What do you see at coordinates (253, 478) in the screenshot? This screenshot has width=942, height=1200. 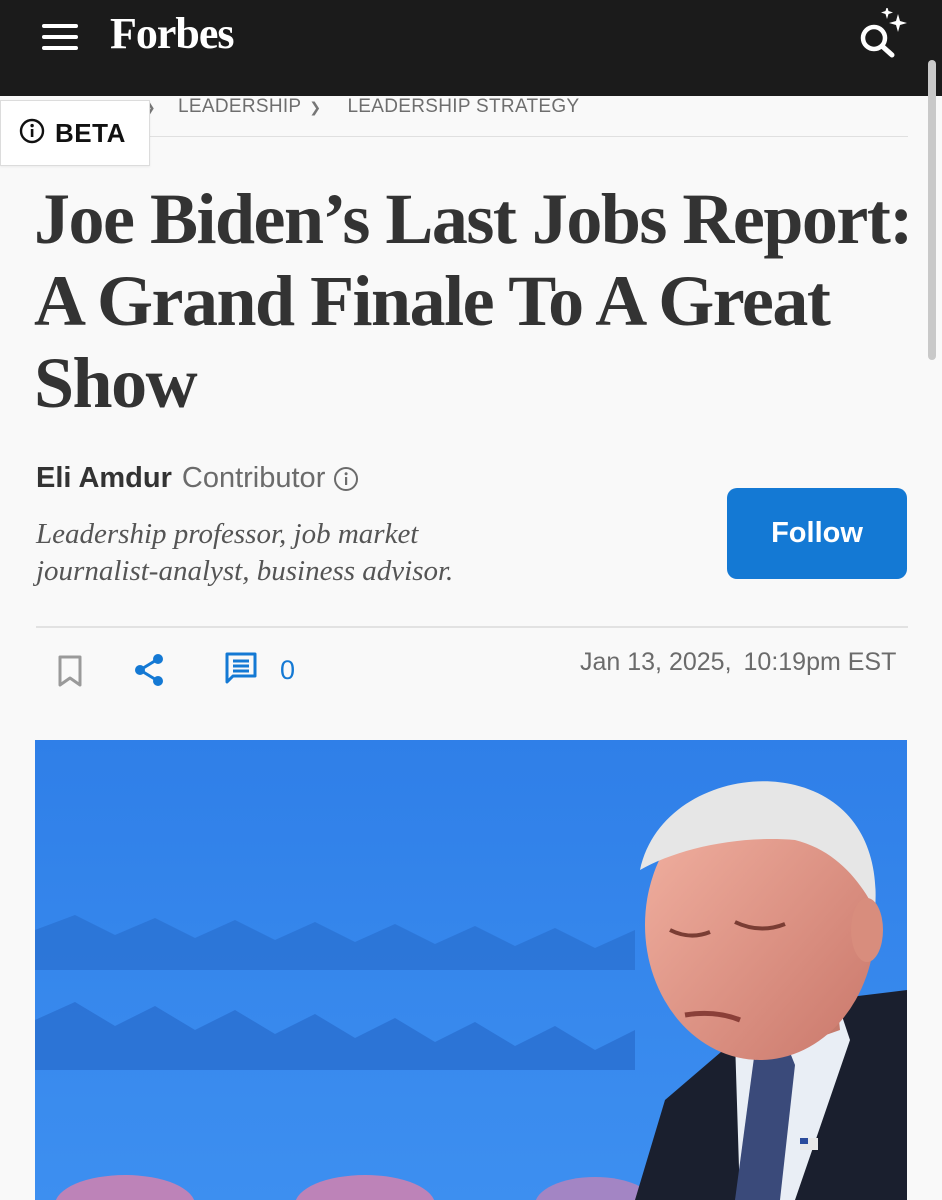 I see `author-role: Contributor` at bounding box center [253, 478].